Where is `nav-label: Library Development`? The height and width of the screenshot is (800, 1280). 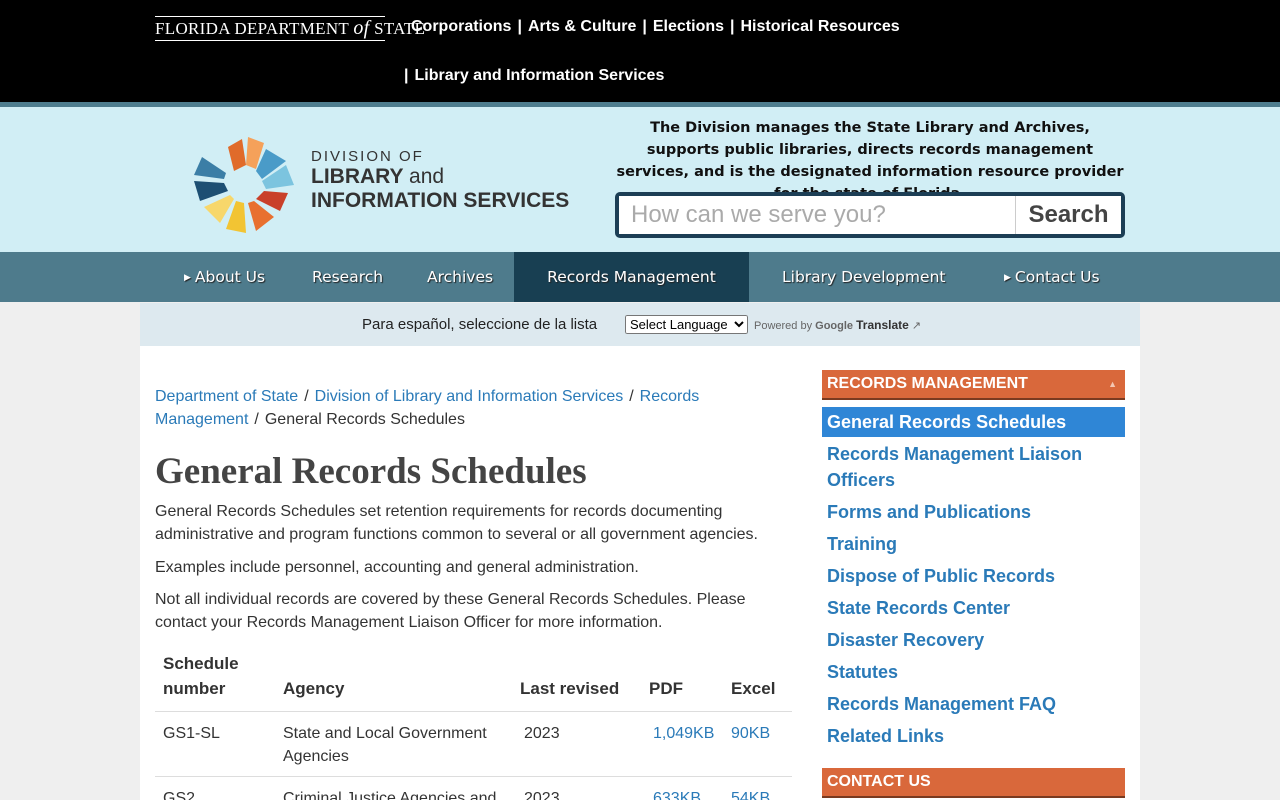
nav-label: Library Development is located at coordinates (864, 277).